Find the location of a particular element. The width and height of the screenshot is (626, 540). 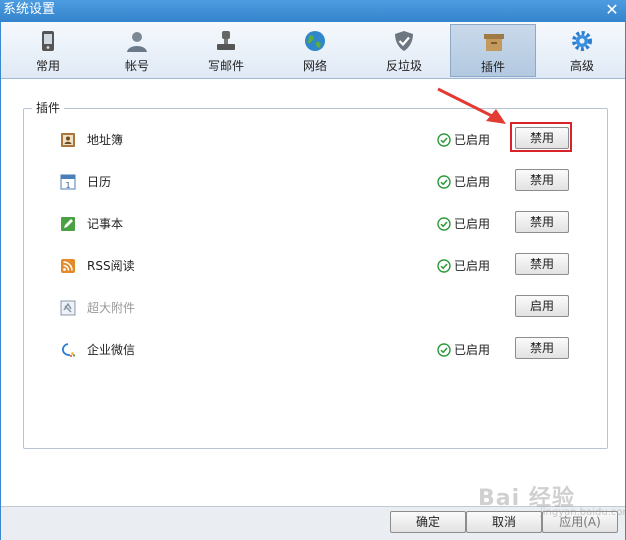

plugin-row-wechat-work: 企业微信 已启用 禁用 is located at coordinates (315, 350).